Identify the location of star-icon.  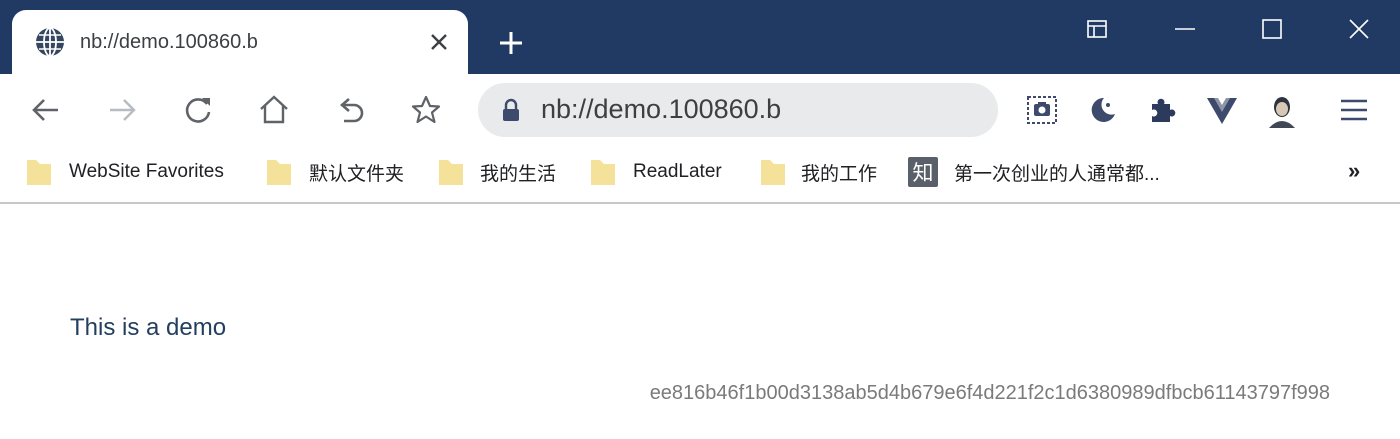
(426, 110).